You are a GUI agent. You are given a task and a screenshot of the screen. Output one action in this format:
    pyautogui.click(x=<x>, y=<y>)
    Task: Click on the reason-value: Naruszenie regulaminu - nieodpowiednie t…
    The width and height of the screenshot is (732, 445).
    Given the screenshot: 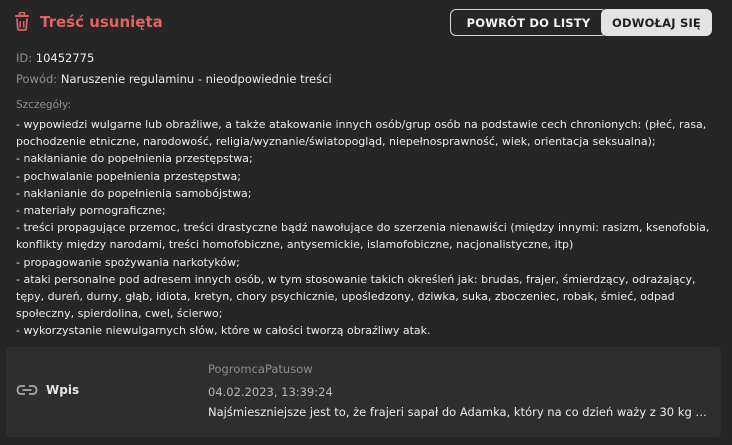 What is the action you would take?
    pyautogui.click(x=196, y=79)
    